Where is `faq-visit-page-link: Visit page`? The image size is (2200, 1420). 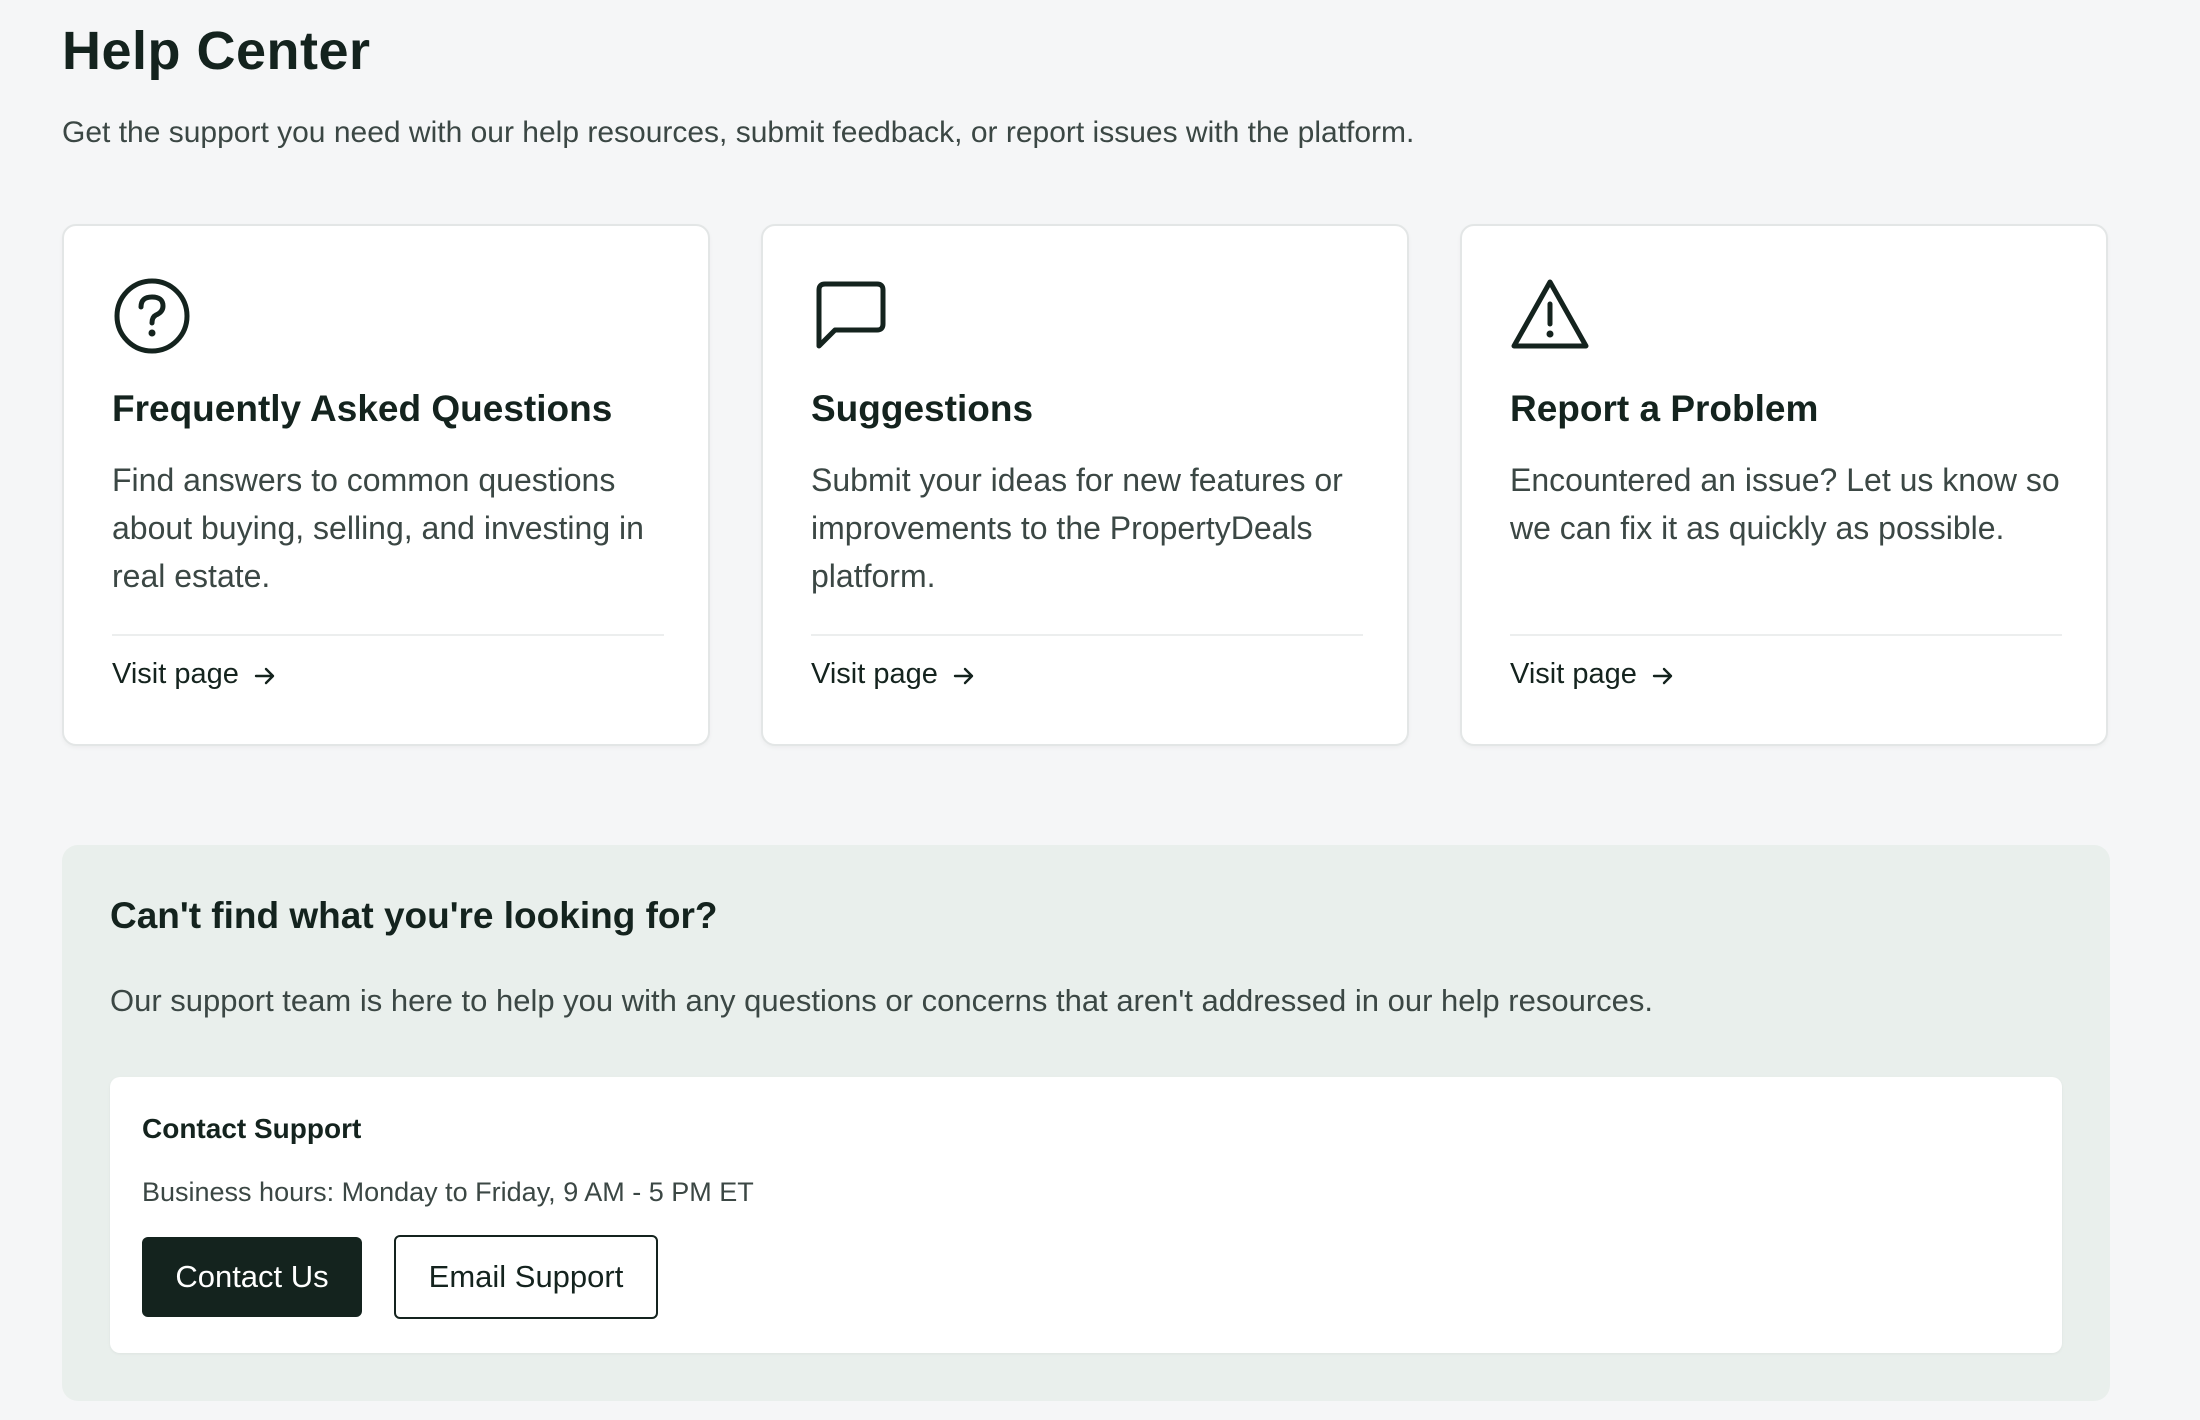
faq-visit-page-link: Visit page is located at coordinates (194, 674).